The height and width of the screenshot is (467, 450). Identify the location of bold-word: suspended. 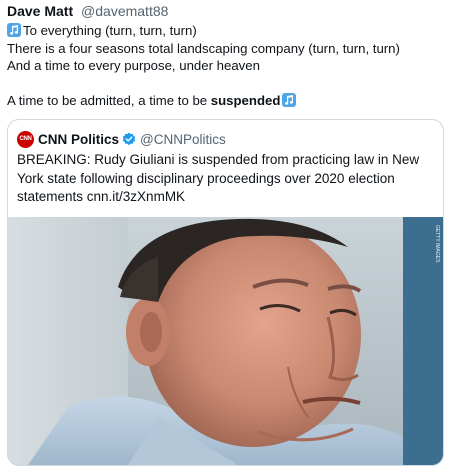
(245, 100).